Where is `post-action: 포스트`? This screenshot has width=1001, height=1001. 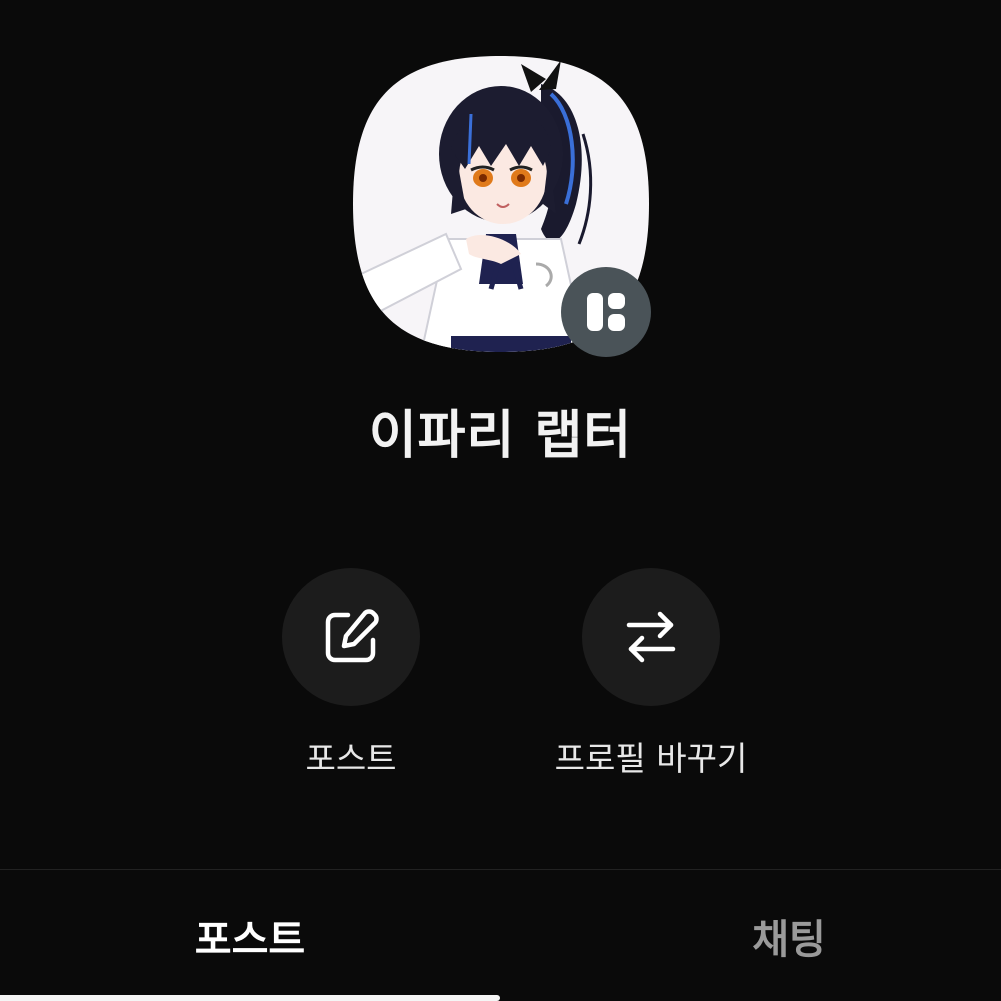
post-action: 포스트 is located at coordinates (351, 674).